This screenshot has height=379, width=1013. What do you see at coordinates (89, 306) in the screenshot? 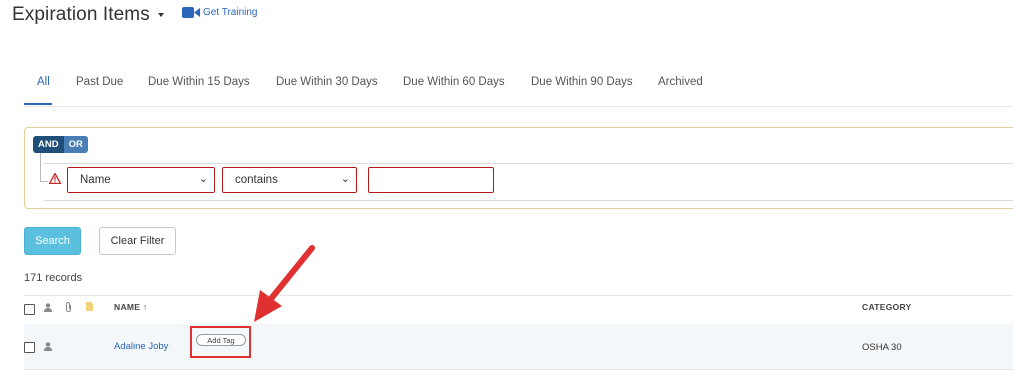
I see `note-icon` at bounding box center [89, 306].